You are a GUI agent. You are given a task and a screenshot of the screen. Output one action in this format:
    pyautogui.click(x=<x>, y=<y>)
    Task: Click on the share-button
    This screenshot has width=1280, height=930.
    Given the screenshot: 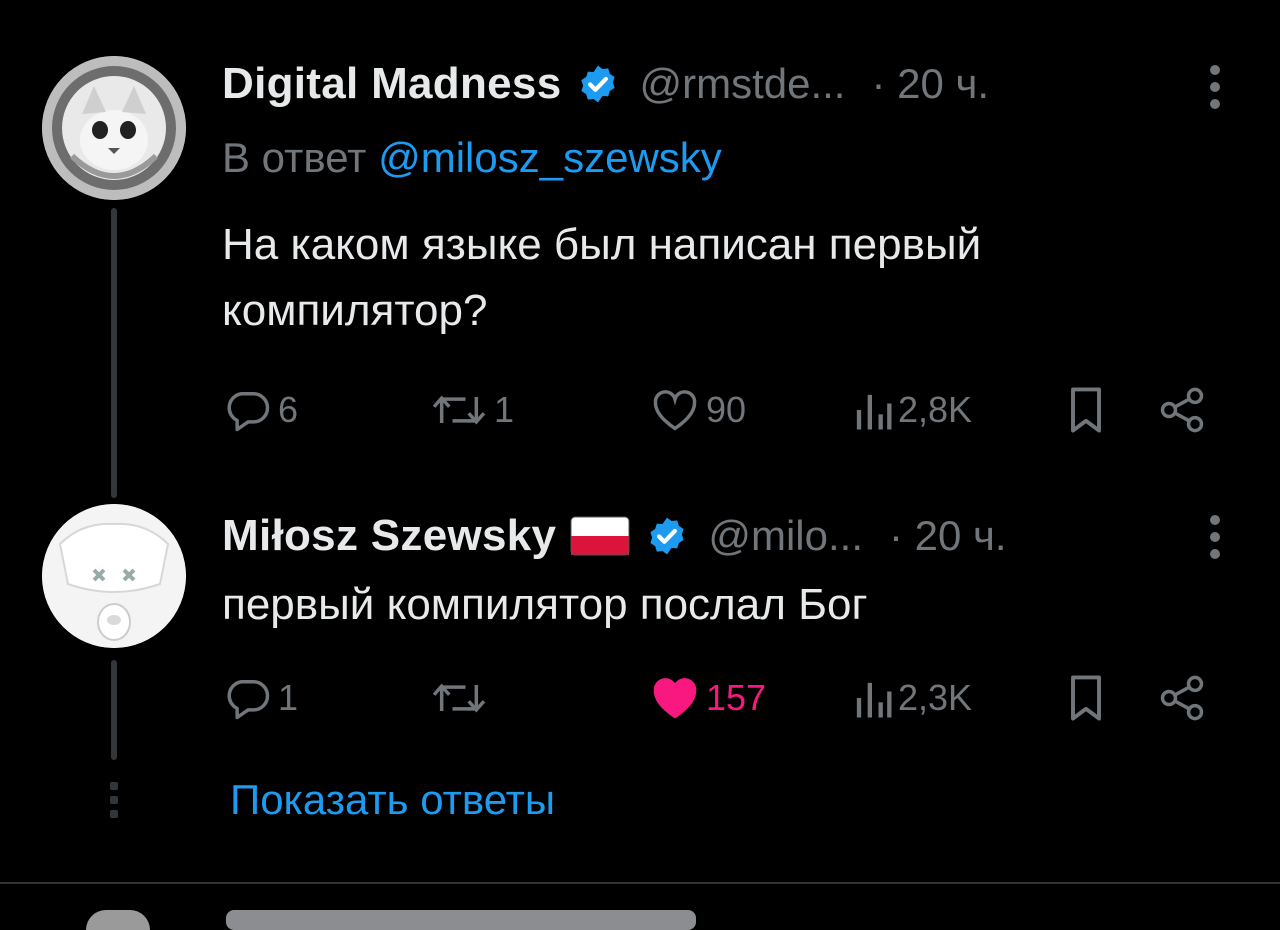 What is the action you would take?
    pyautogui.click(x=1182, y=698)
    